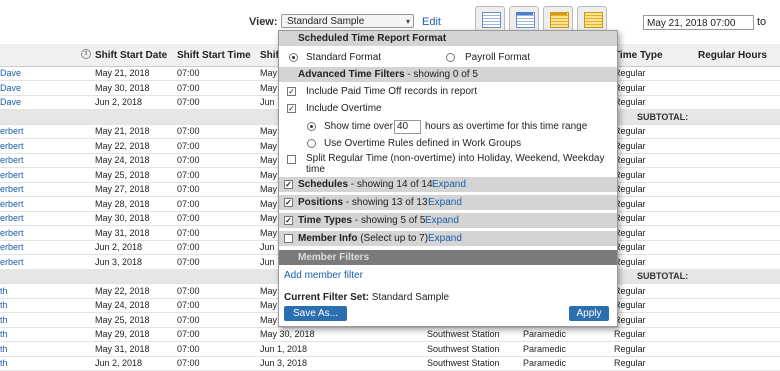 The height and width of the screenshot is (371, 780). Describe the element at coordinates (334, 257) in the screenshot. I see `member-filters-title: Member Filters` at that location.